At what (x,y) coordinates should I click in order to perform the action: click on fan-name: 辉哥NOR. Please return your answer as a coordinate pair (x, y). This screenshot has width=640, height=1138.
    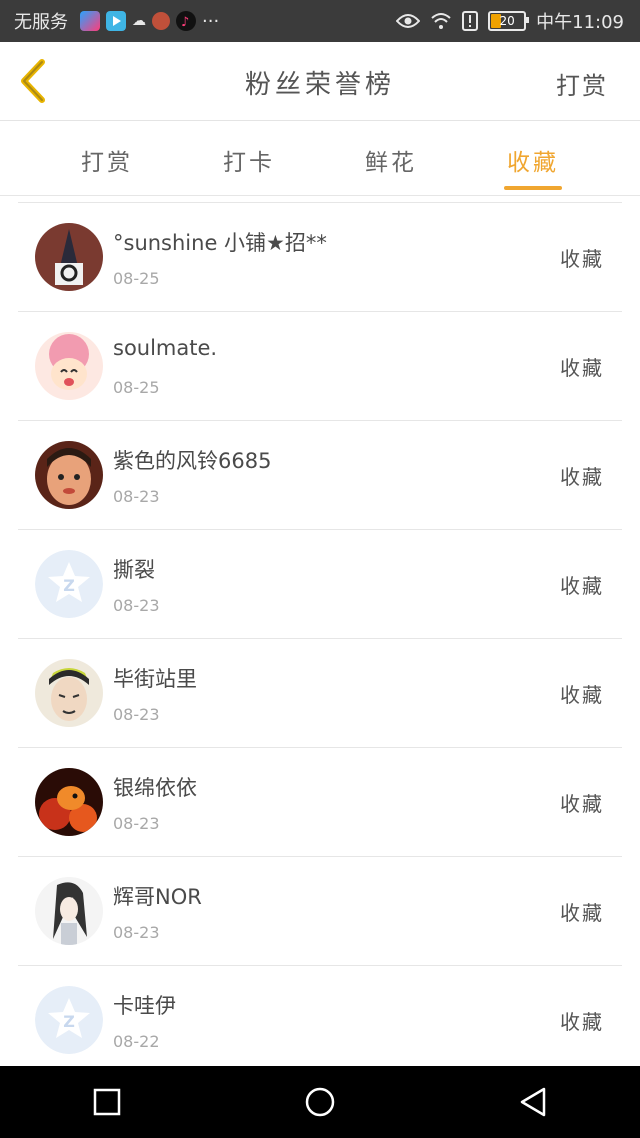
    Looking at the image, I should click on (157, 897).